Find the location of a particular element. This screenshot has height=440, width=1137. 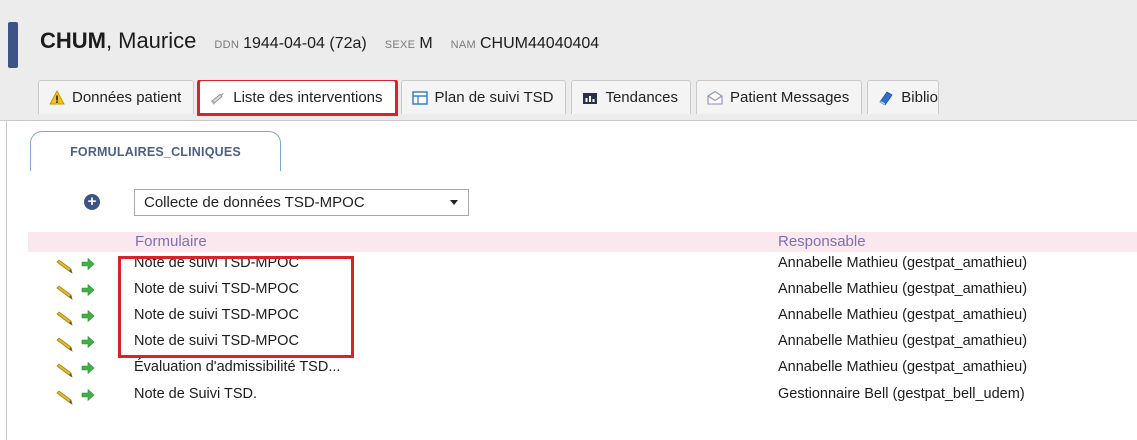

warning-icon is located at coordinates (57, 97).